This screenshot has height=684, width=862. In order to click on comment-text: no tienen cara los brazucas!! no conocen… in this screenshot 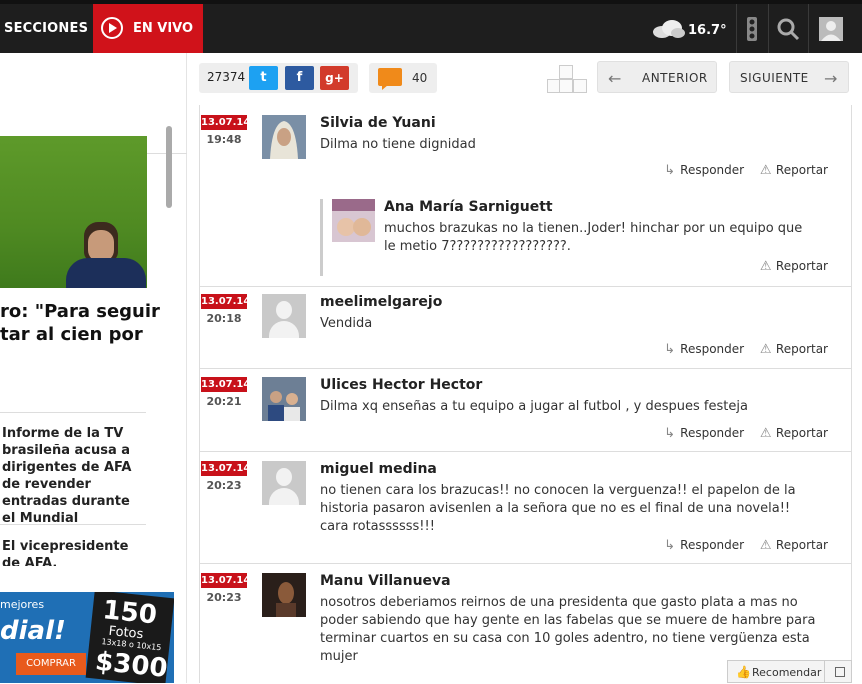, I will do `click(558, 508)`.